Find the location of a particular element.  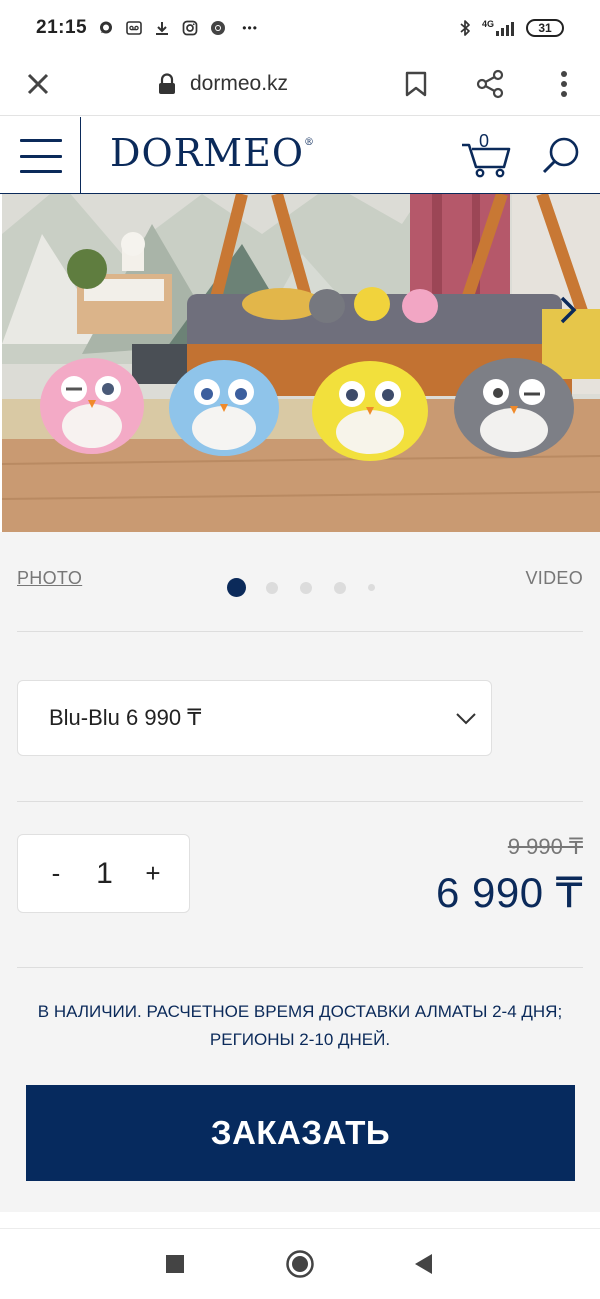

bookmark-button is located at coordinates (416, 84).